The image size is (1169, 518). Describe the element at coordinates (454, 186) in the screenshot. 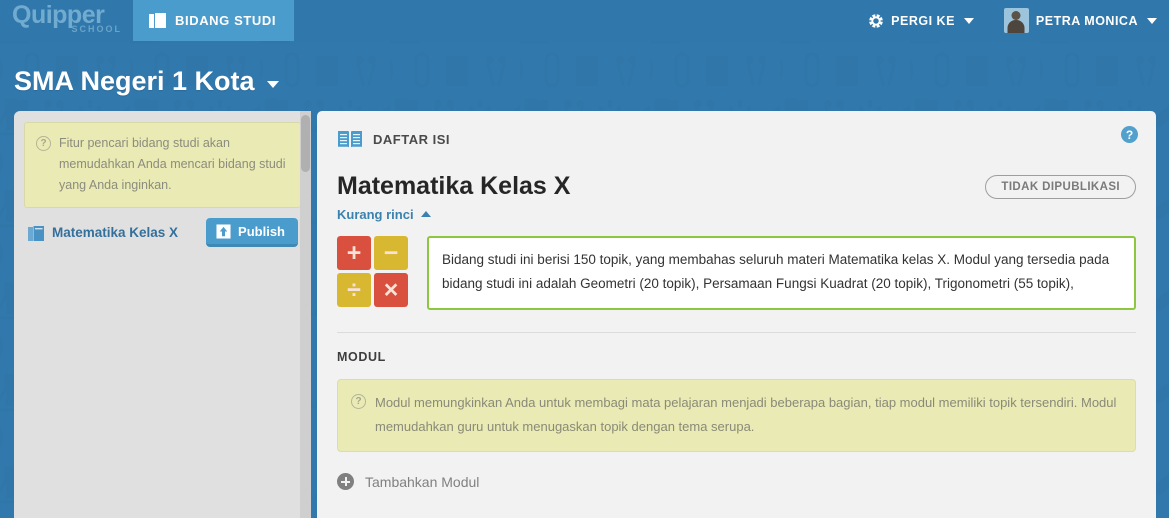

I see `page-title: Matematika Kelas X` at that location.